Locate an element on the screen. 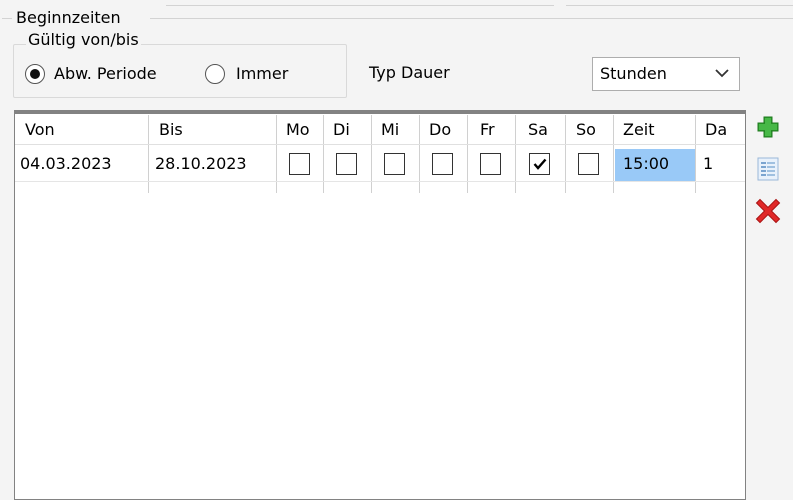 This screenshot has height=500, width=793. col-header-di: Di is located at coordinates (341, 129).